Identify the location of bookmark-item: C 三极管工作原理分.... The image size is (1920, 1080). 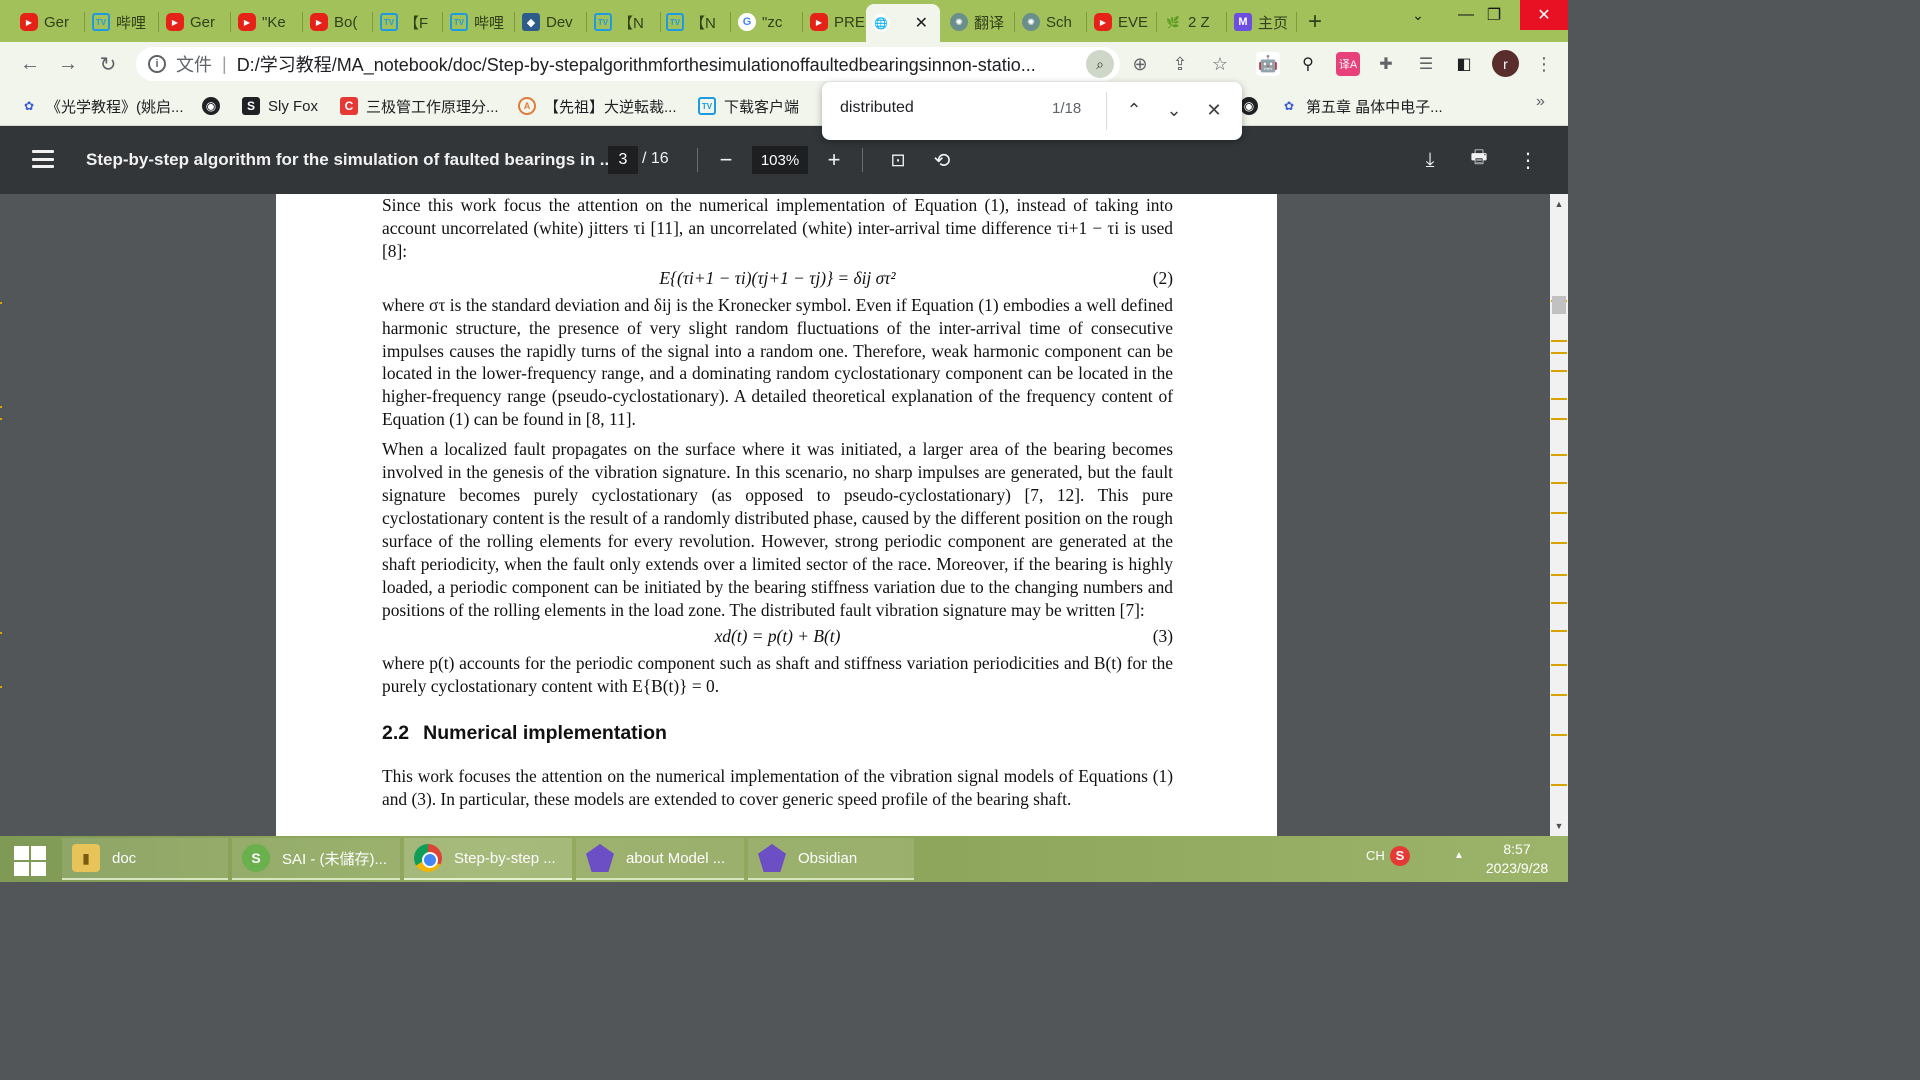
(419, 106).